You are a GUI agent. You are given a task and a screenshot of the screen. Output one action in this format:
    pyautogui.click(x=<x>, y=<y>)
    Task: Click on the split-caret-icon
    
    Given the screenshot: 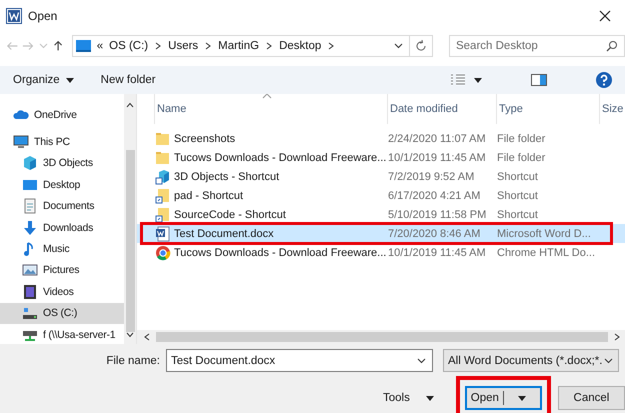 What is the action you would take?
    pyautogui.click(x=522, y=398)
    